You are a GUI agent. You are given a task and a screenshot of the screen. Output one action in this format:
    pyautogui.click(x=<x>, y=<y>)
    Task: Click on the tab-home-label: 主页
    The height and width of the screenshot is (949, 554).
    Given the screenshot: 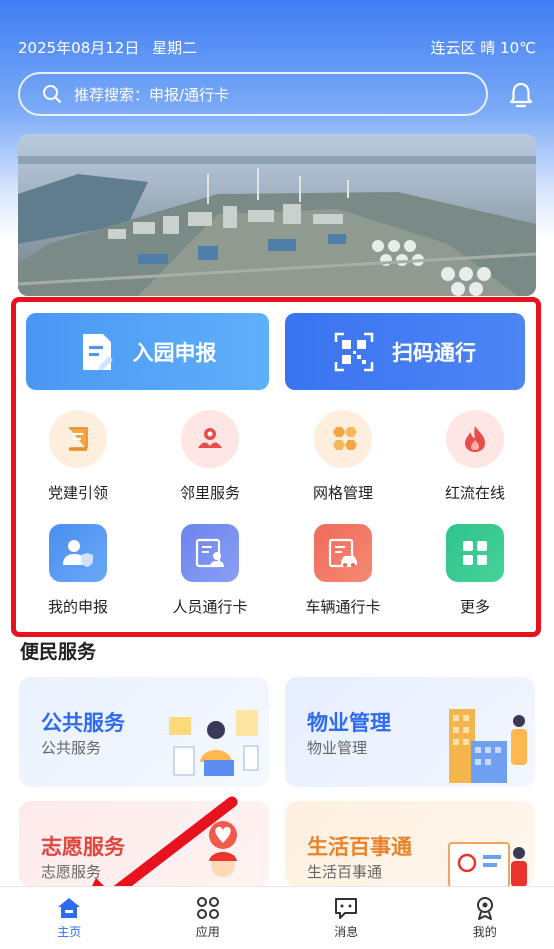 What is the action you would take?
    pyautogui.click(x=69, y=932)
    